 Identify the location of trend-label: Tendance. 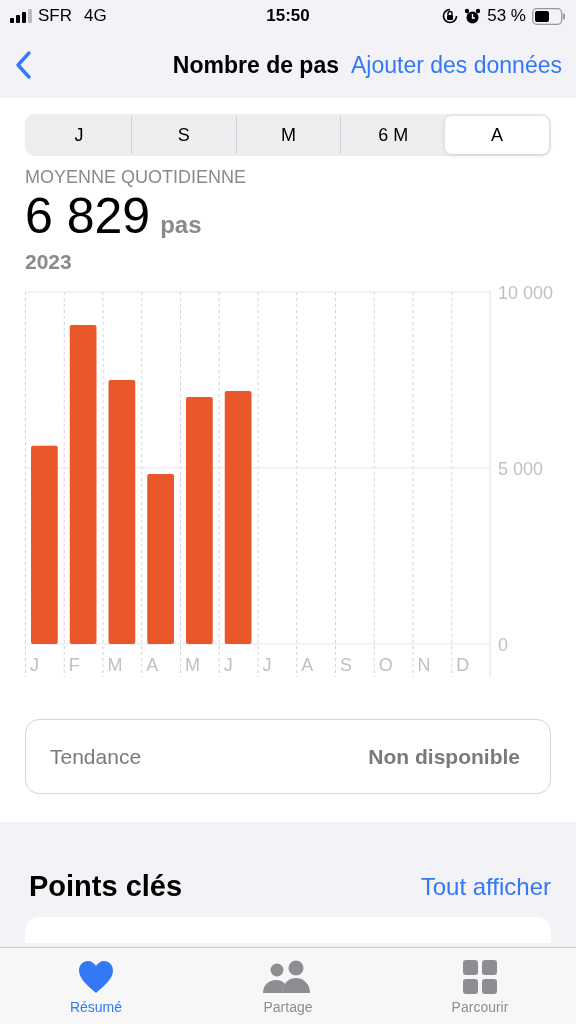
(96, 756).